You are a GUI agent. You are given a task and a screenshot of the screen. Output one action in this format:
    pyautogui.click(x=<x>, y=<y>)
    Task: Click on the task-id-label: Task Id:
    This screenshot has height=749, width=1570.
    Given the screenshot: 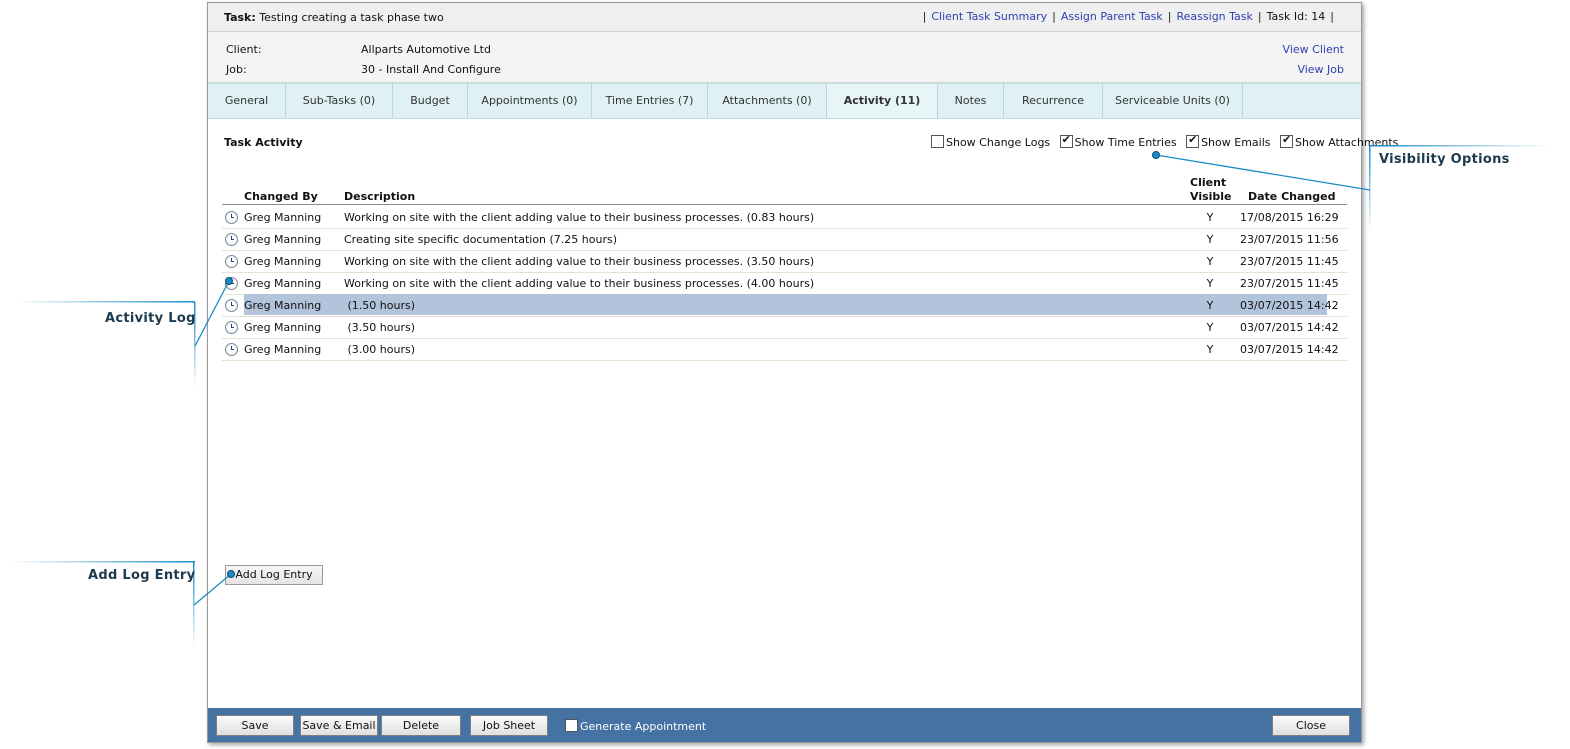 What is the action you would take?
    pyautogui.click(x=1287, y=16)
    